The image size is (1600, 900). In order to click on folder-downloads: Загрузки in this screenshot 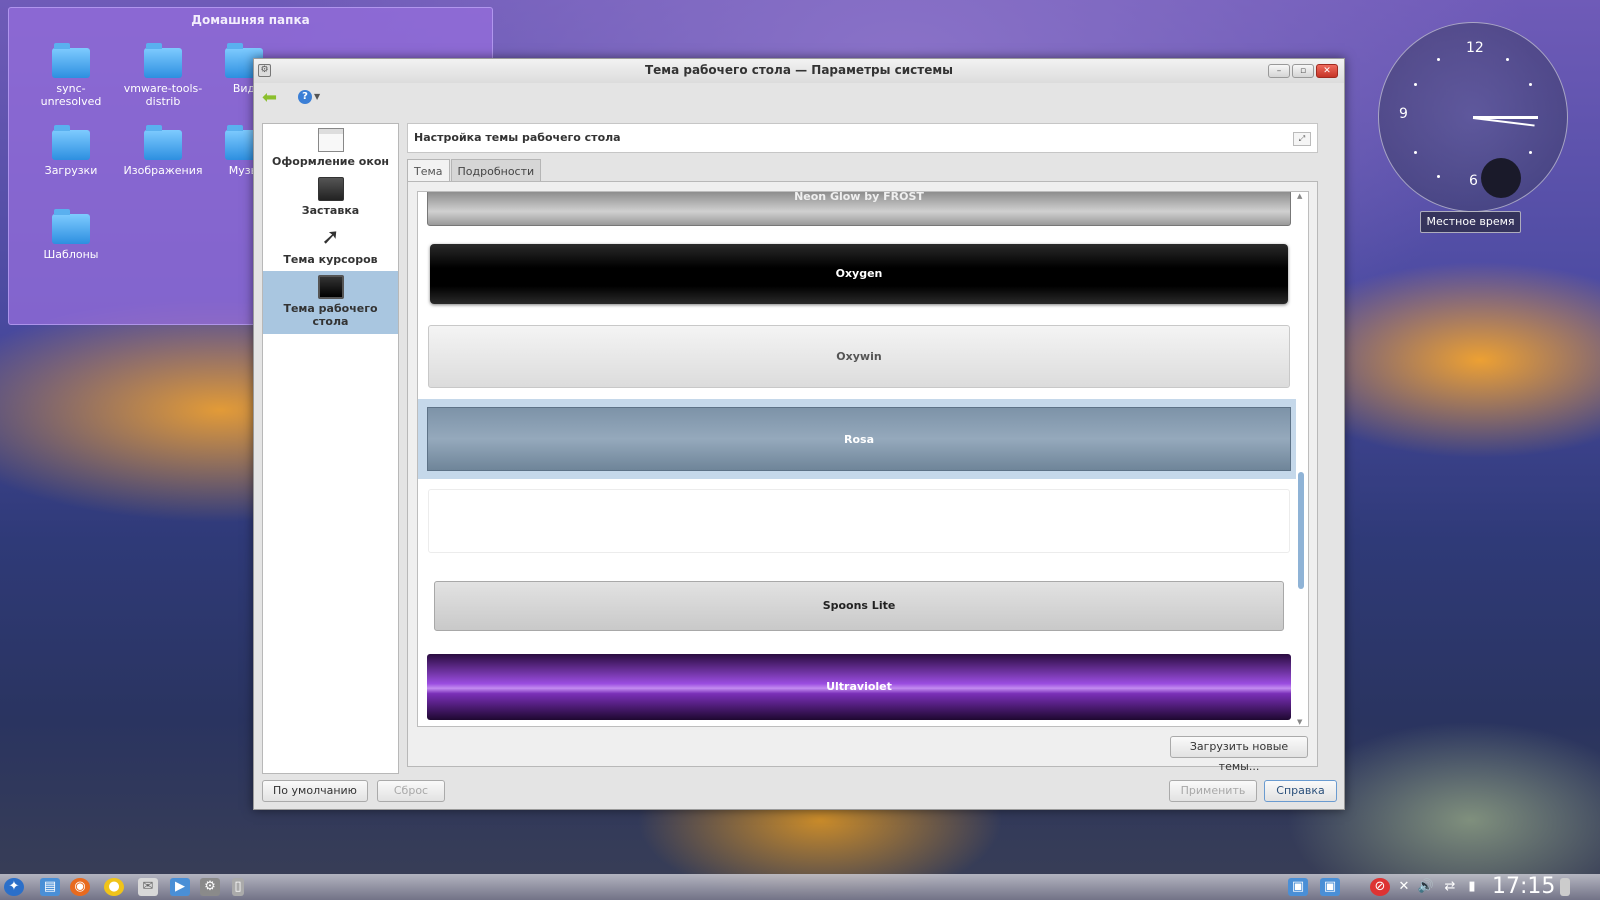, I will do `click(71, 151)`.